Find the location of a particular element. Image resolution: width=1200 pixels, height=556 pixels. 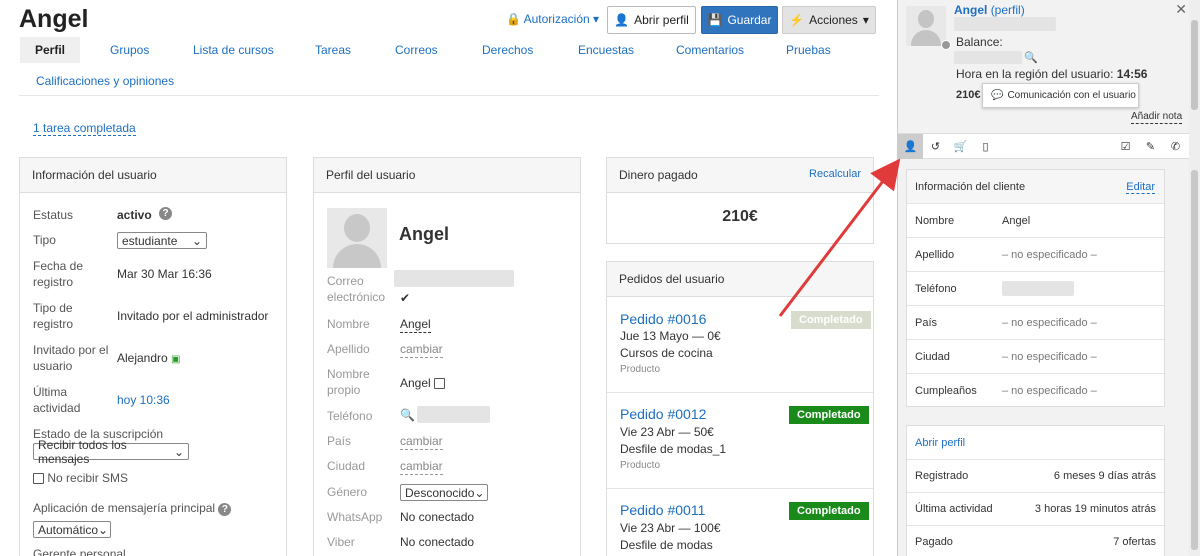

save-label: Guardar is located at coordinates (749, 20).